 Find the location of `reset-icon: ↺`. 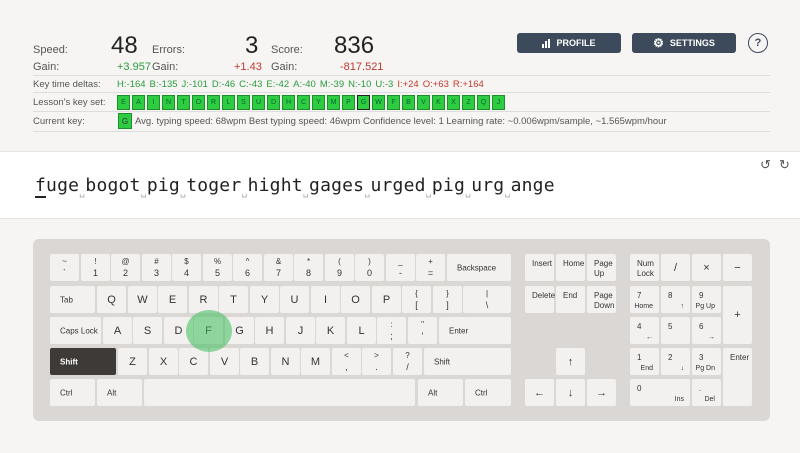

reset-icon: ↺ is located at coordinates (765, 165).